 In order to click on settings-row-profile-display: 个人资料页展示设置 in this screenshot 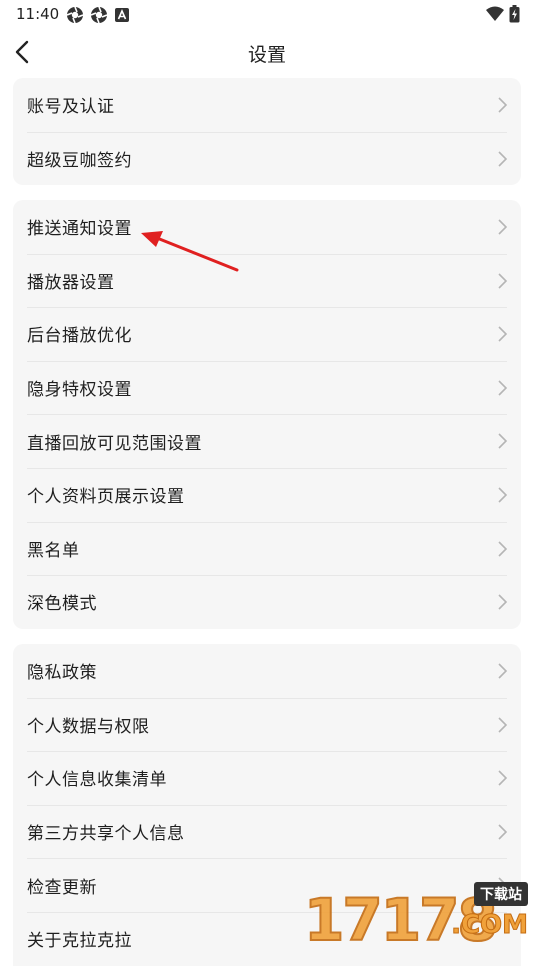, I will do `click(267, 494)`.